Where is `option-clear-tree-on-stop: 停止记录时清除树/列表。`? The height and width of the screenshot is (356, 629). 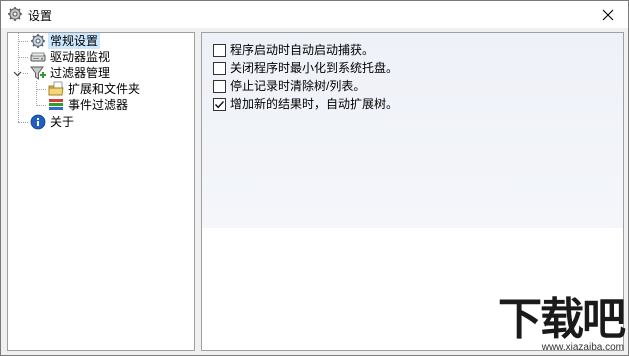
option-clear-tree-on-stop: 停止记录时清除树/列表。 is located at coordinates (289, 86).